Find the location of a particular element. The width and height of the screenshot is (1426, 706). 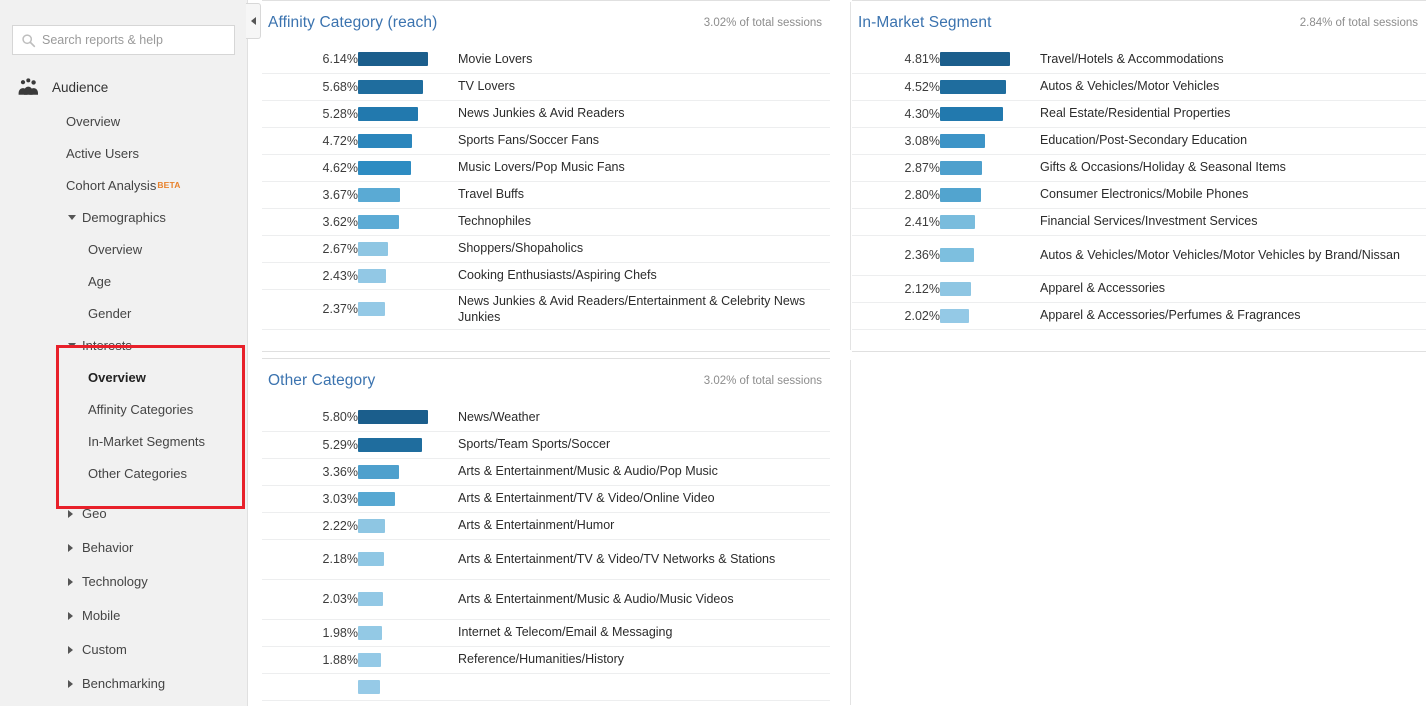

table-row: 1.88% Reference/Humanities/History is located at coordinates (546, 659).